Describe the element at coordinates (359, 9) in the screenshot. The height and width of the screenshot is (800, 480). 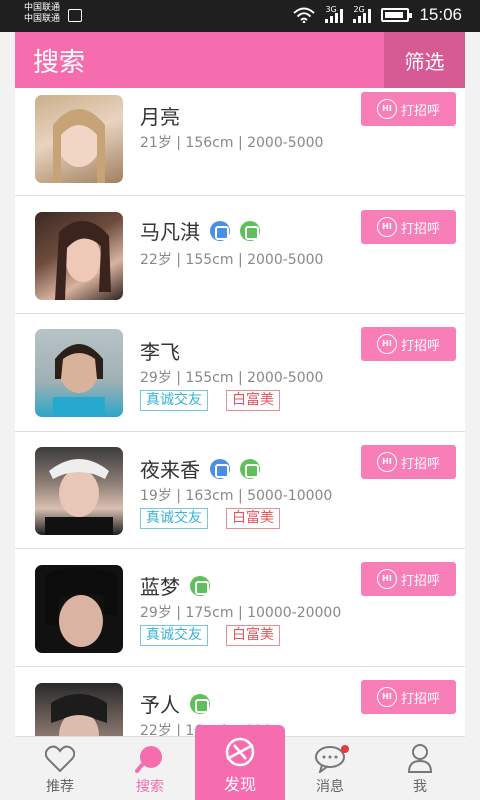
I see `network-2g-label: 2G` at that location.